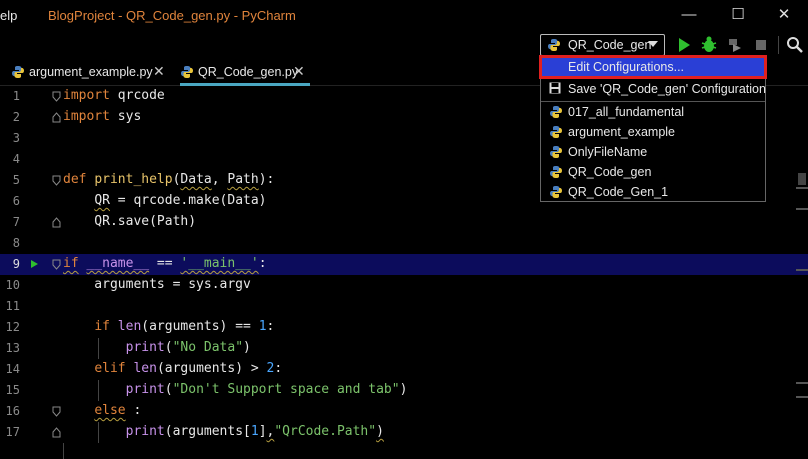 The image size is (808, 459). Describe the element at coordinates (653, 44) in the screenshot. I see `chevron-down-icon` at that location.